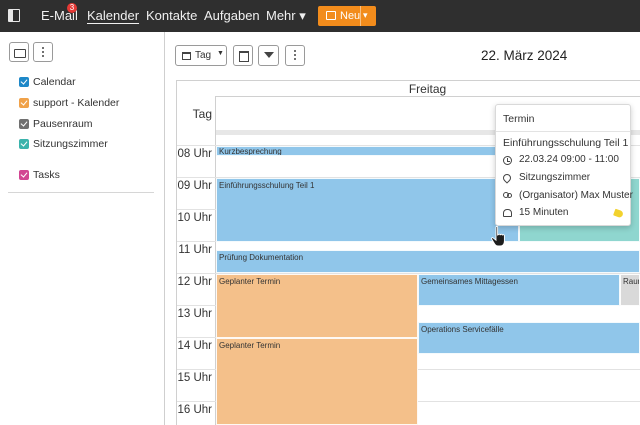  Describe the element at coordinates (286, 16) in the screenshot. I see `nav-more-menu: Mehr ▾` at that location.